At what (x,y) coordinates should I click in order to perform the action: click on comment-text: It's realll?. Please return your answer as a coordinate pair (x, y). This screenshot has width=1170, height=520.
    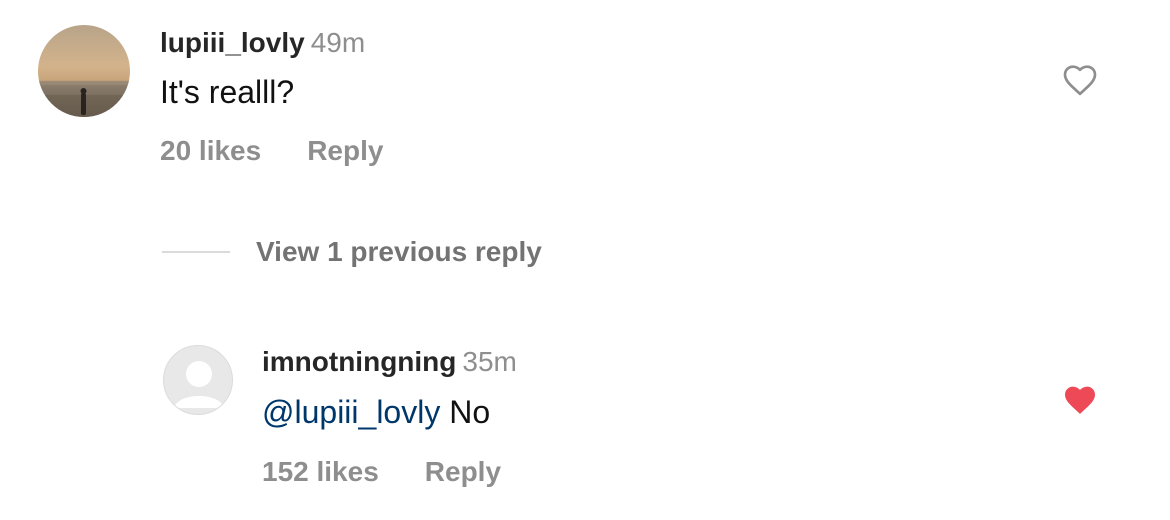
    Looking at the image, I should click on (227, 92).